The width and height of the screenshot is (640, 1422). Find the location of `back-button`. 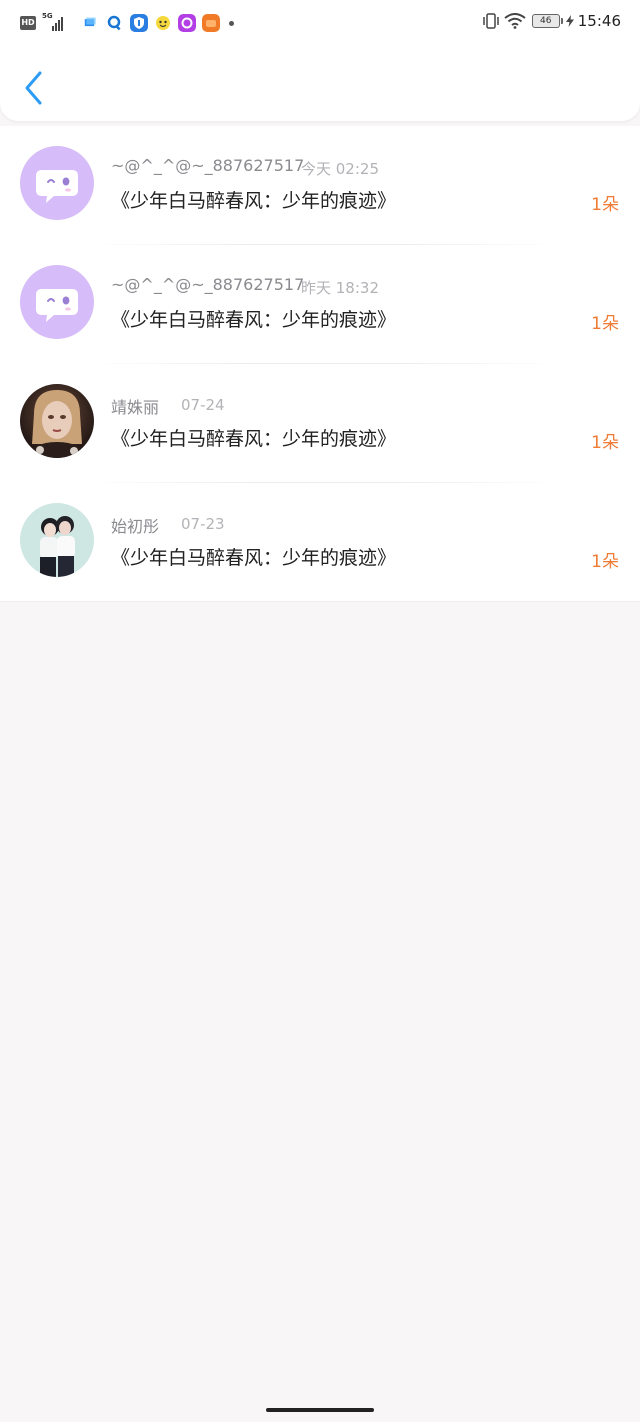

back-button is located at coordinates (35, 88).